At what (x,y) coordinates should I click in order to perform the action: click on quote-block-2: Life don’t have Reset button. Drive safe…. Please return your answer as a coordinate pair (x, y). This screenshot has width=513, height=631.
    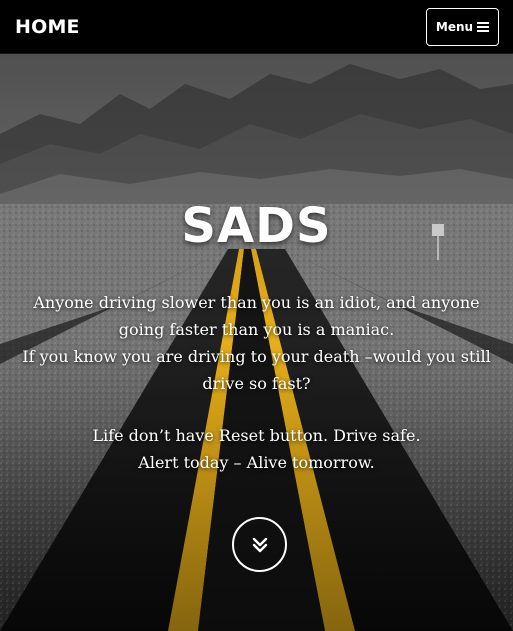
    Looking at the image, I should click on (256, 449).